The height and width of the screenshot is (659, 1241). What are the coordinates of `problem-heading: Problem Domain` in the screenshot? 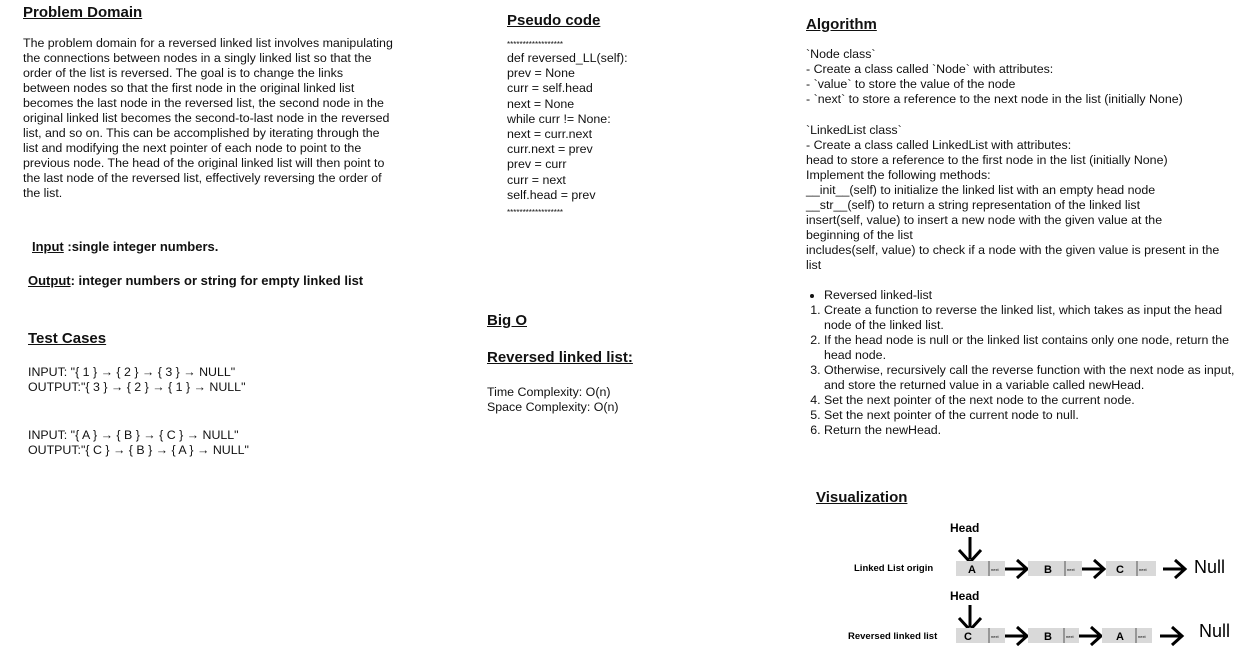 It's located at (83, 12).